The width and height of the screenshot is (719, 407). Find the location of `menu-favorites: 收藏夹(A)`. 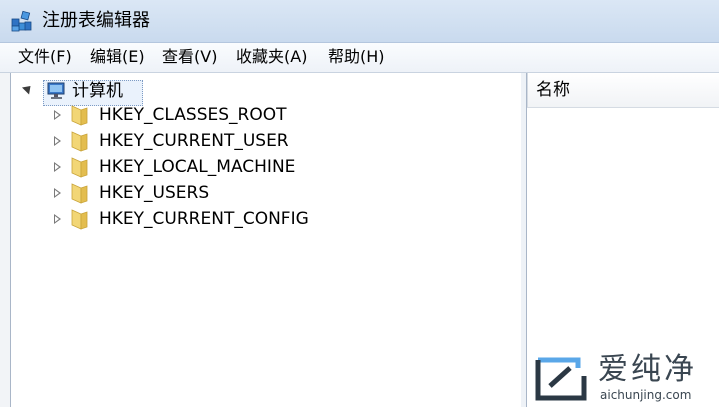

menu-favorites: 收藏夹(A) is located at coordinates (271, 57).